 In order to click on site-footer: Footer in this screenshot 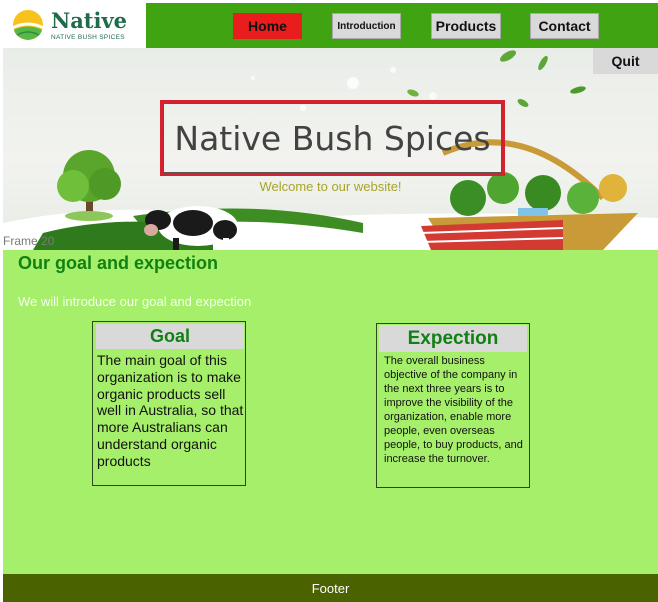, I will do `click(330, 588)`.